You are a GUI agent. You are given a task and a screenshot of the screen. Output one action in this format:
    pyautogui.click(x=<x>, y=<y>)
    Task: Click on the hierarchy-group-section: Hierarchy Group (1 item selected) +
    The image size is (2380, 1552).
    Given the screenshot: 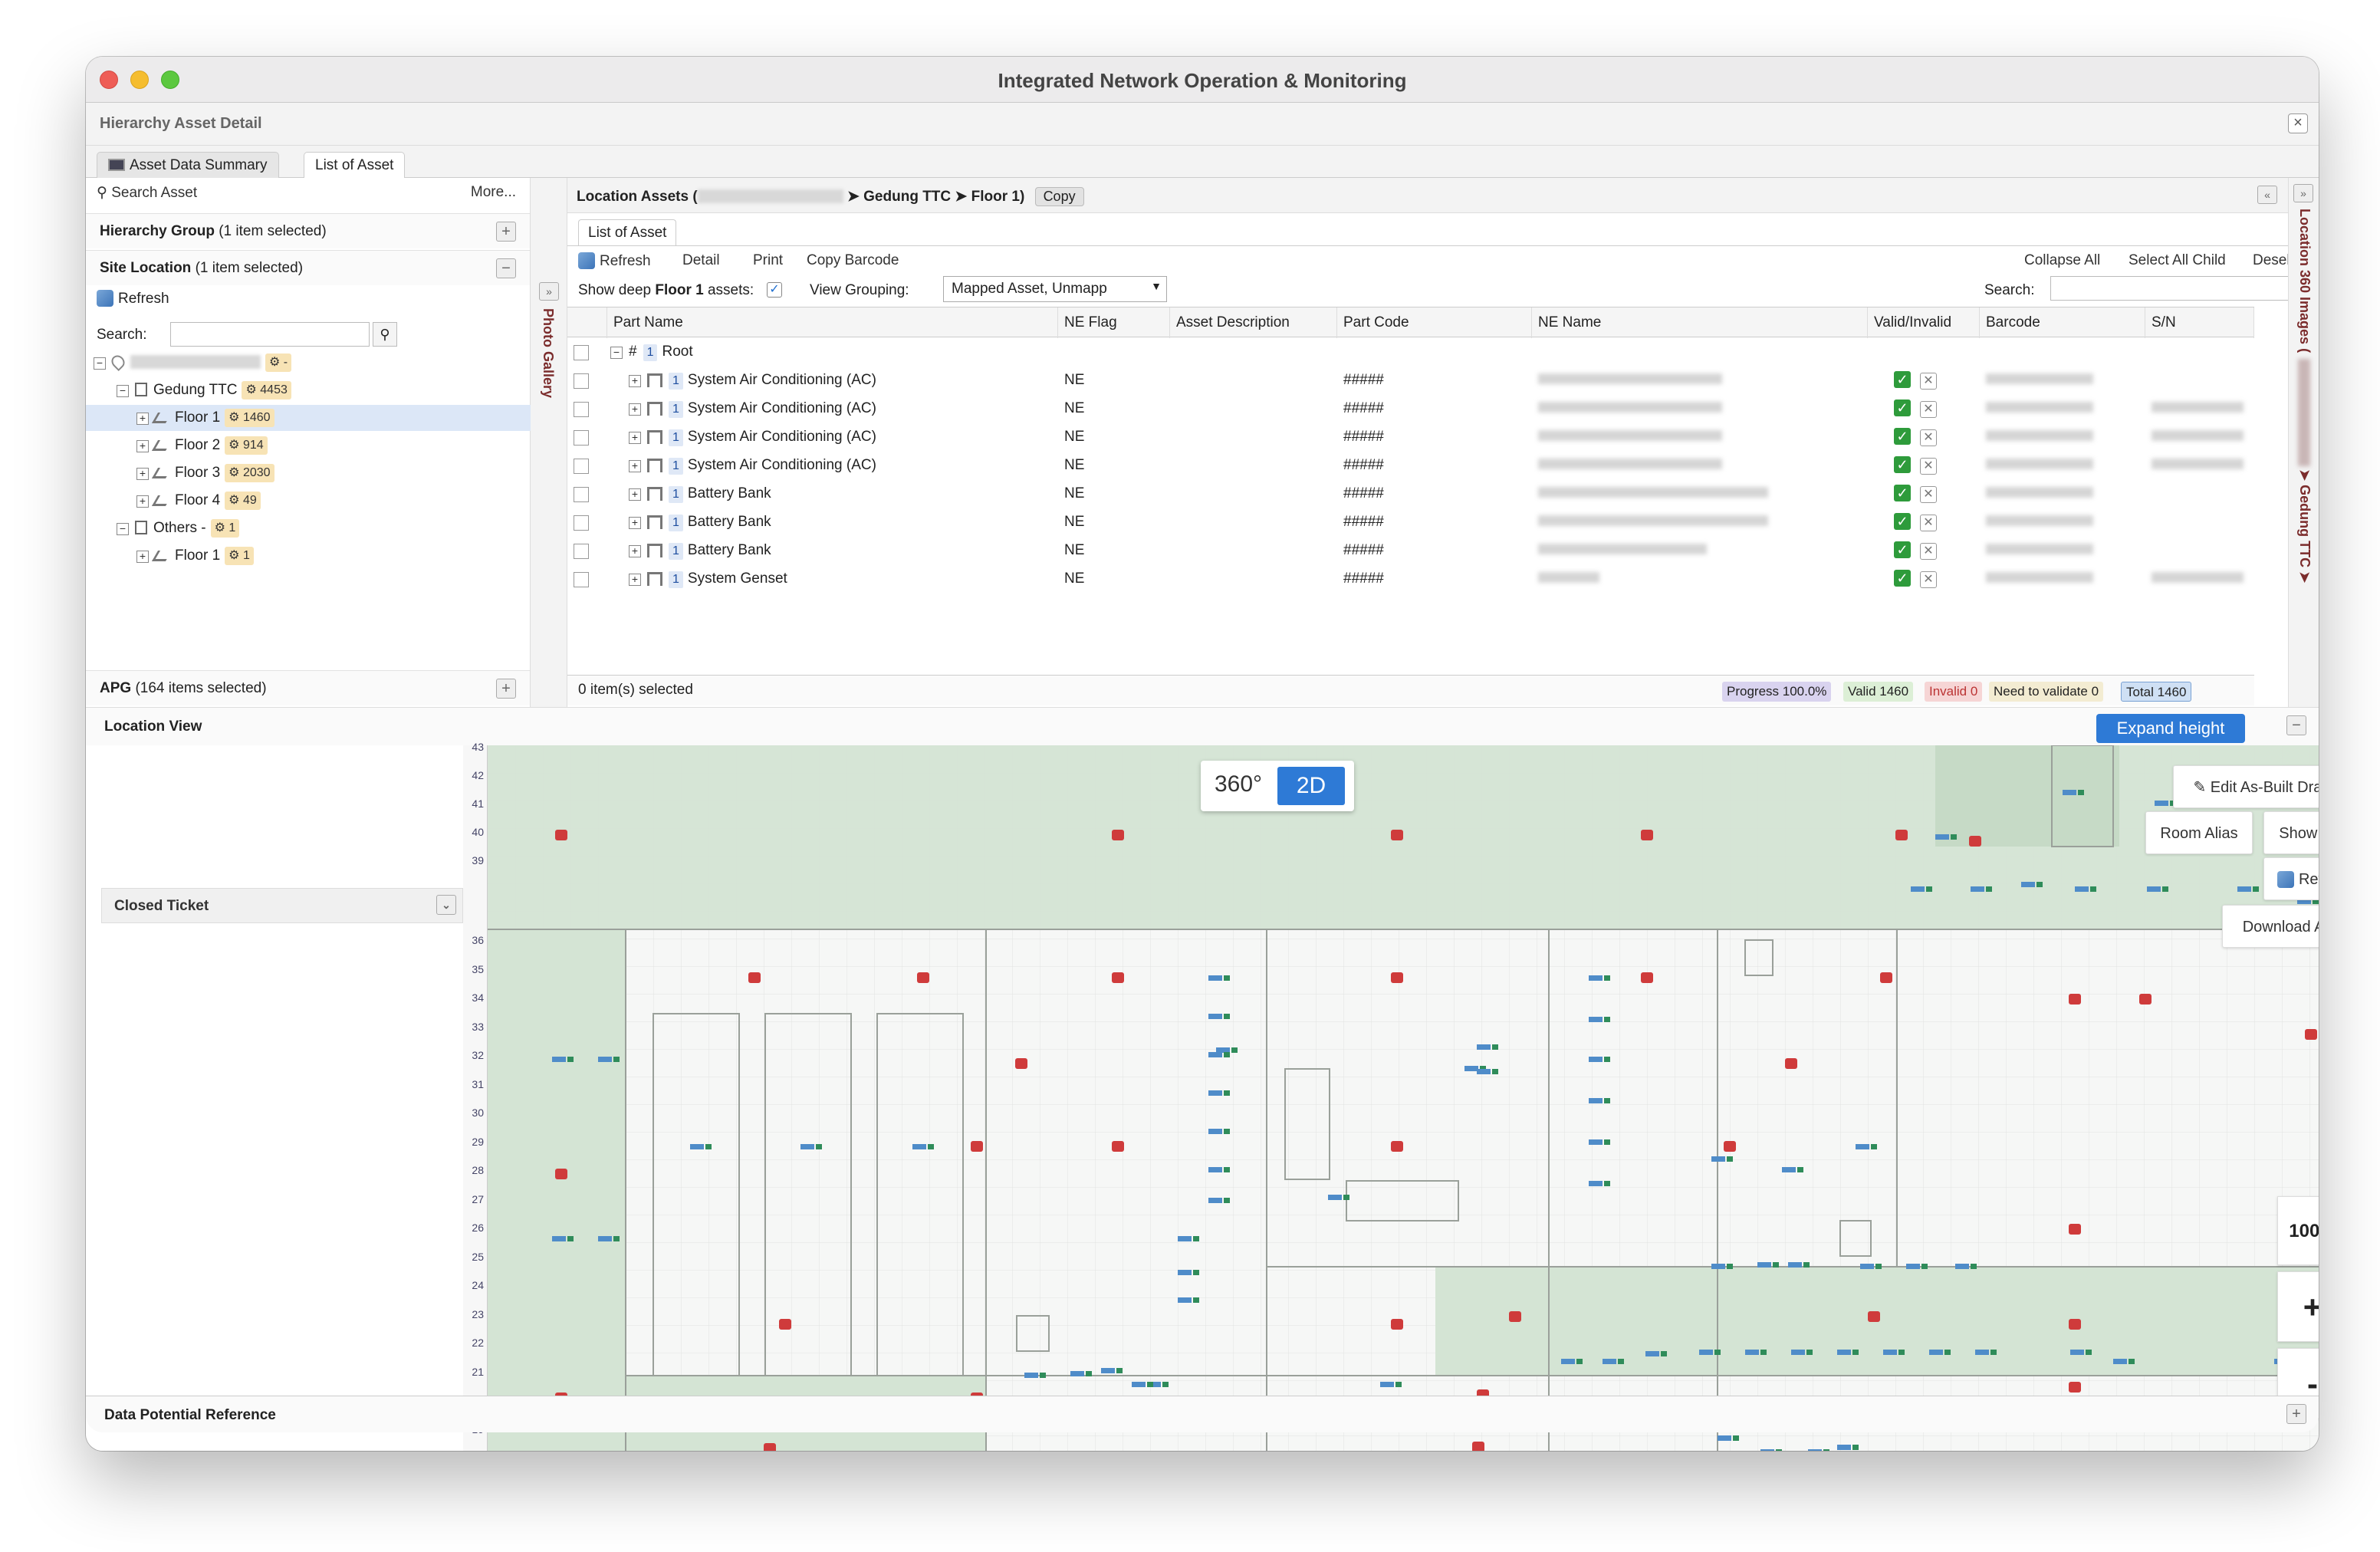 What is the action you would take?
    pyautogui.click(x=308, y=230)
    